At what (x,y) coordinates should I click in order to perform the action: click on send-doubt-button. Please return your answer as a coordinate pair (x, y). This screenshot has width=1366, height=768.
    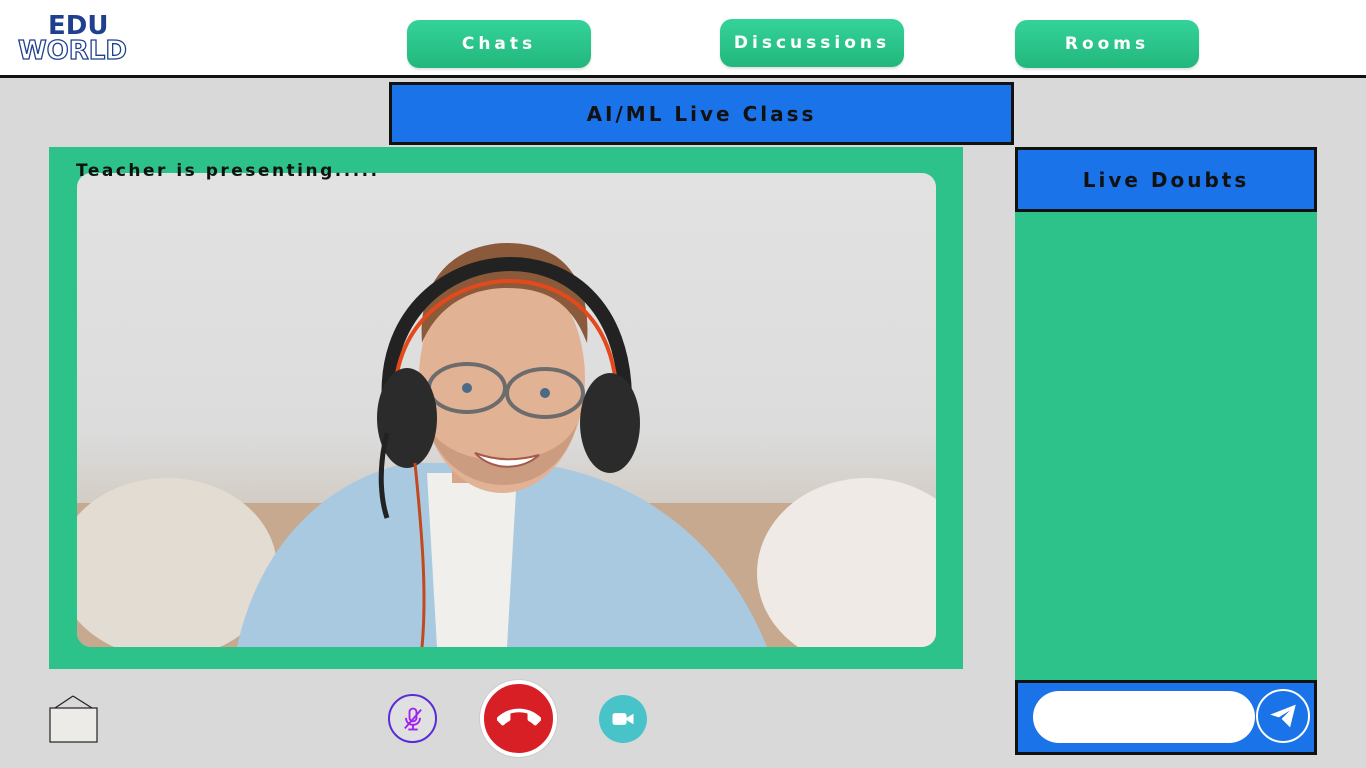
    Looking at the image, I should click on (1283, 716).